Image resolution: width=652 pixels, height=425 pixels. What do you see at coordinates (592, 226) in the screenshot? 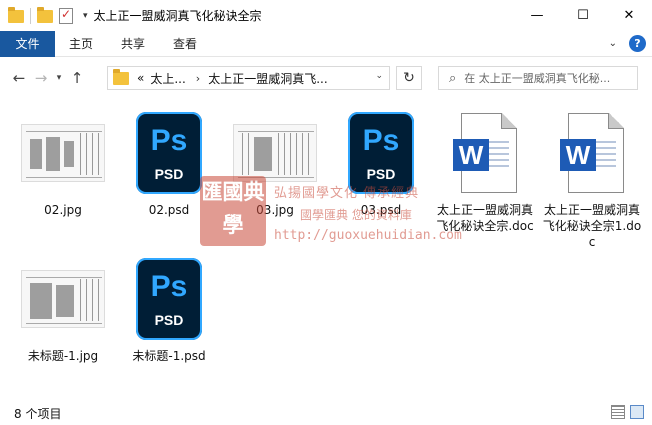
I see `file-name: 太上正一盟威洞真飞化秘诀全宗1.doc` at bounding box center [592, 226].